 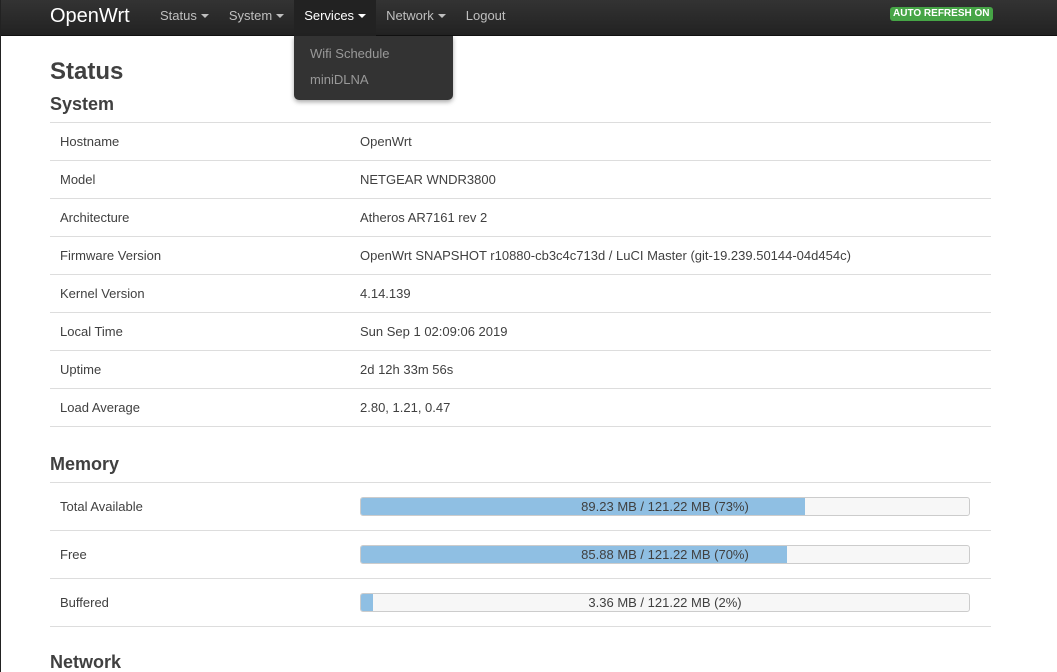 What do you see at coordinates (373, 82) in the screenshot?
I see `dropdown-item-minidlna: miniDLNA` at bounding box center [373, 82].